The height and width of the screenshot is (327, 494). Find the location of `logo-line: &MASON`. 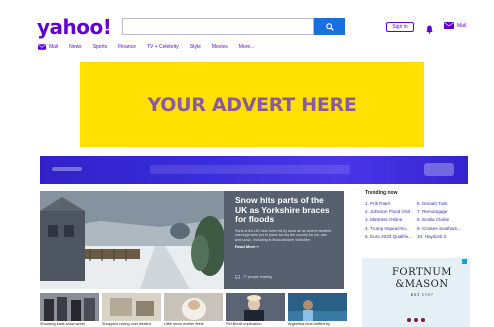

logo-line: &MASON is located at coordinates (422, 284).